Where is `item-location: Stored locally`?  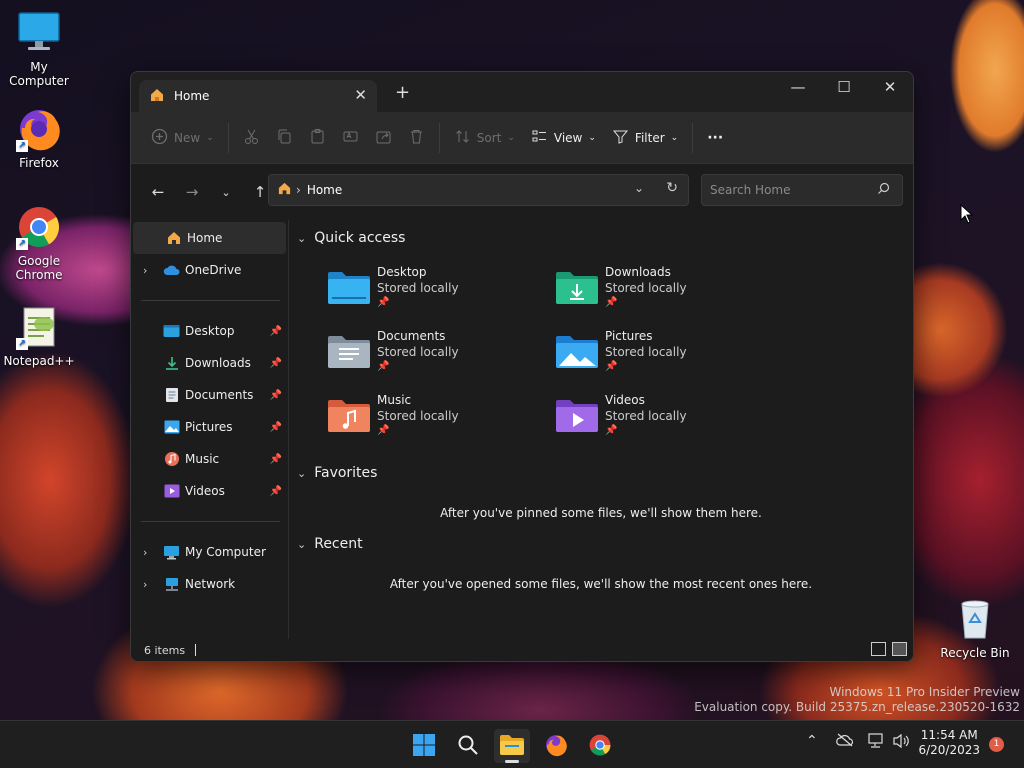 item-location: Stored locally is located at coordinates (646, 288).